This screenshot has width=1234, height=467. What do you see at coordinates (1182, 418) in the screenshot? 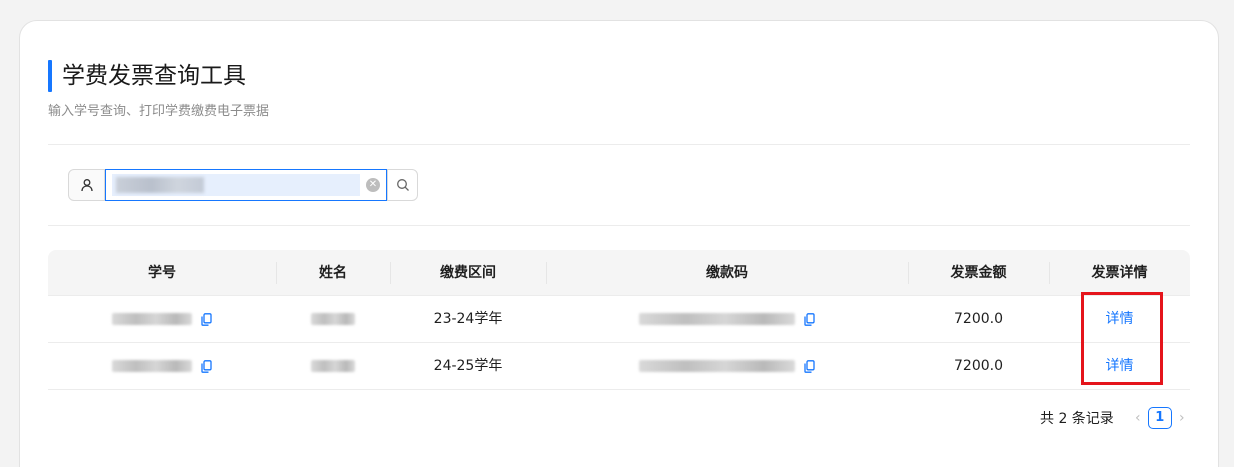
I see `chevron-right-icon: ›` at bounding box center [1182, 418].